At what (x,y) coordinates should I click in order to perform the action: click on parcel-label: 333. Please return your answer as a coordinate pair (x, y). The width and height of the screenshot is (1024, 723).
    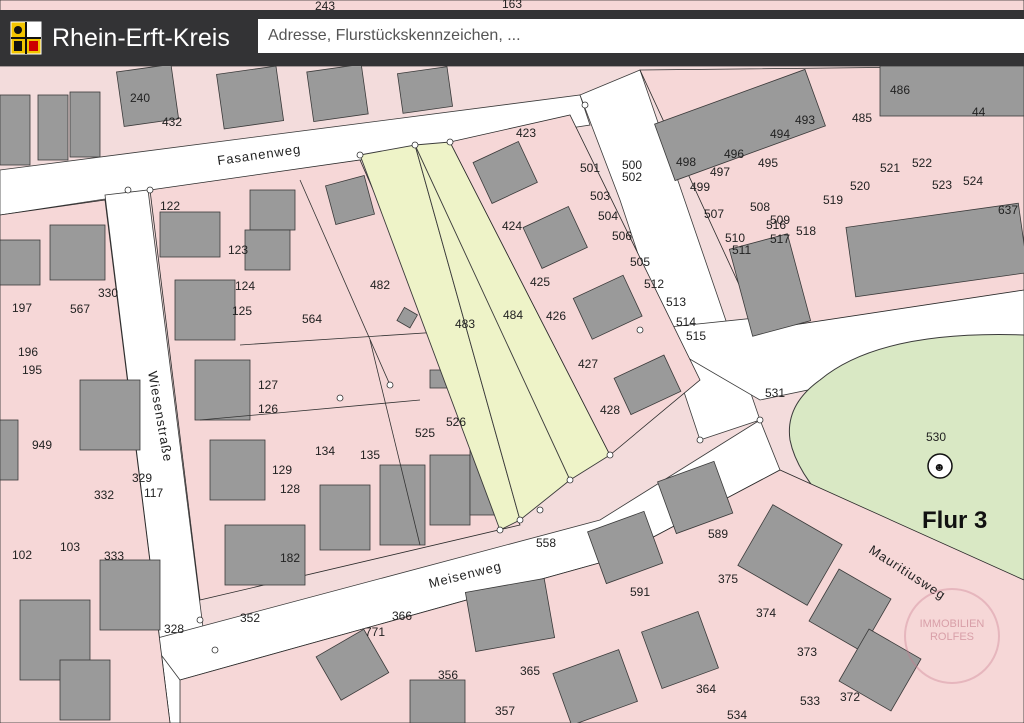
    Looking at the image, I should click on (114, 556).